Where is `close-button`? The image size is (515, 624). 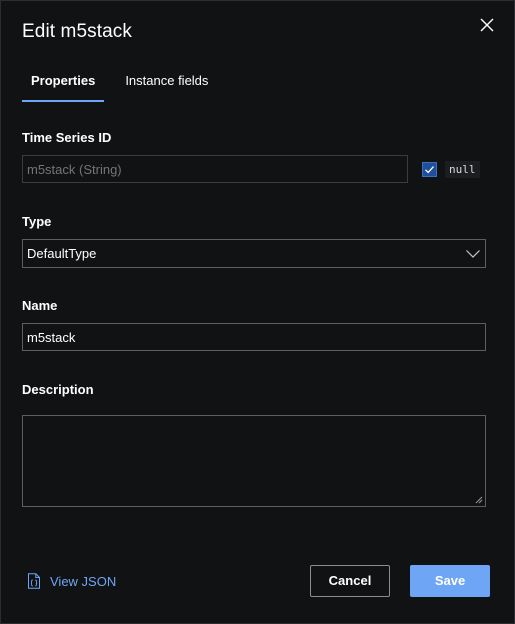
close-button is located at coordinates (487, 25).